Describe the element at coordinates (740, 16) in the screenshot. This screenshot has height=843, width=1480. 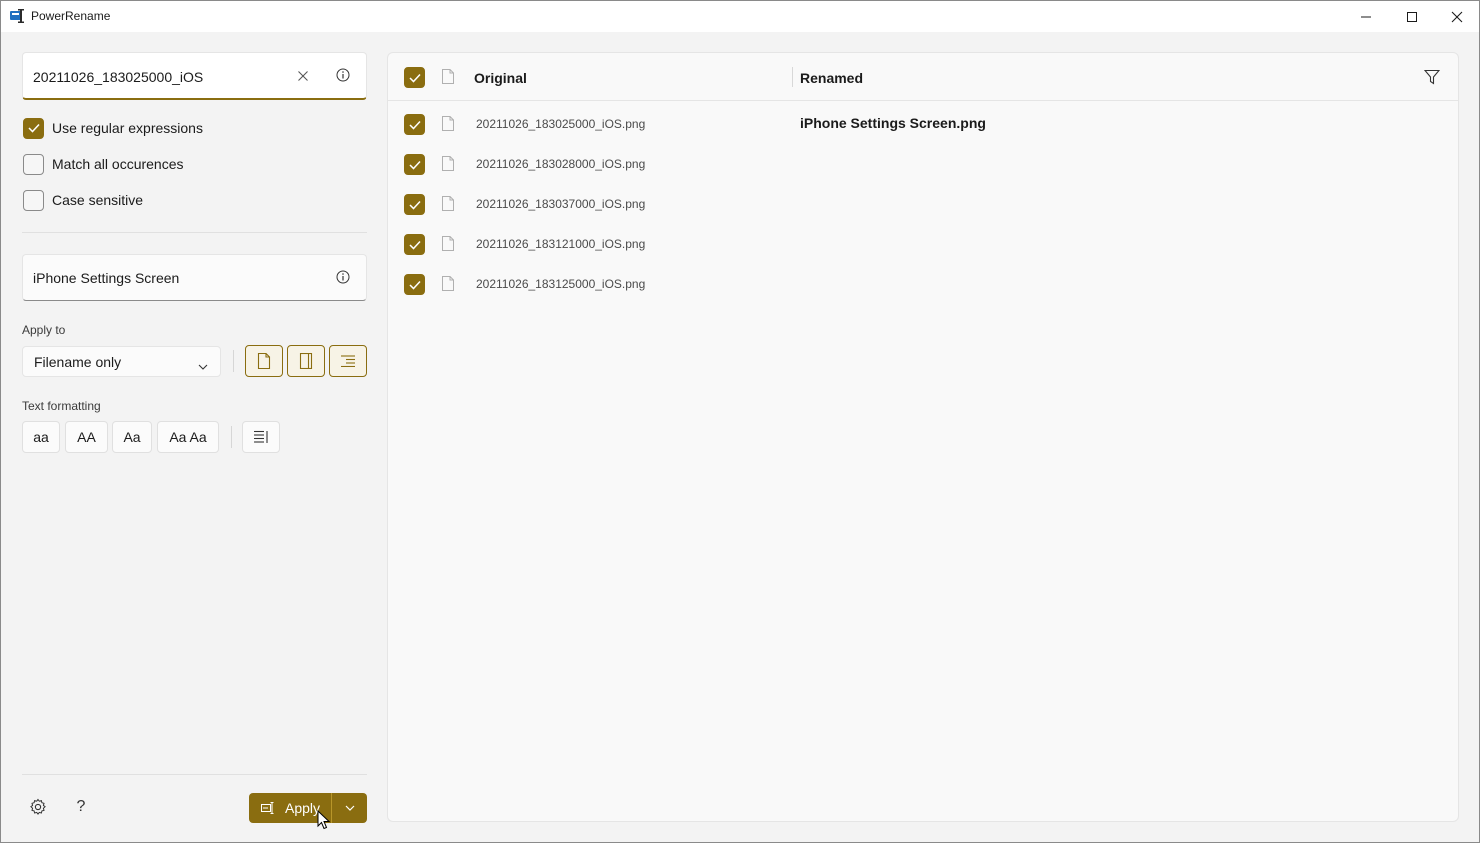
I see `title-bar: PowerRename` at that location.